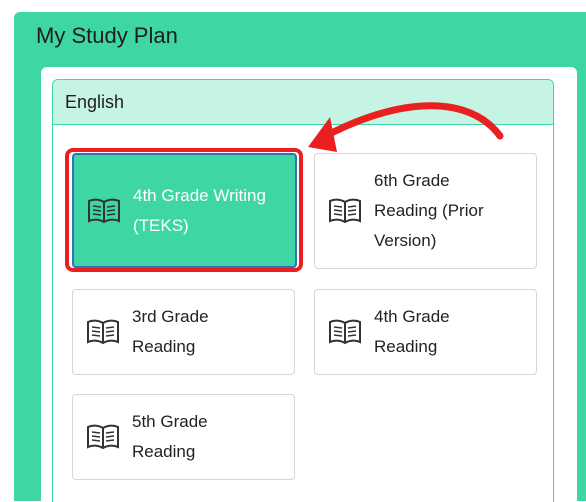  I want to click on course-label: 3rd Grade Reading, so click(170, 331).